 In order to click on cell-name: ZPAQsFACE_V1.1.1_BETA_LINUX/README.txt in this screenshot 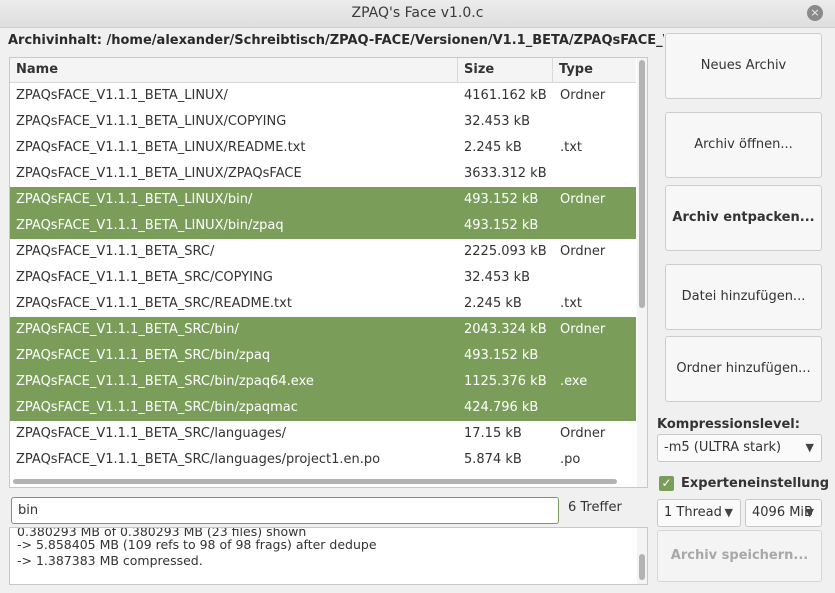, I will do `click(161, 147)`.